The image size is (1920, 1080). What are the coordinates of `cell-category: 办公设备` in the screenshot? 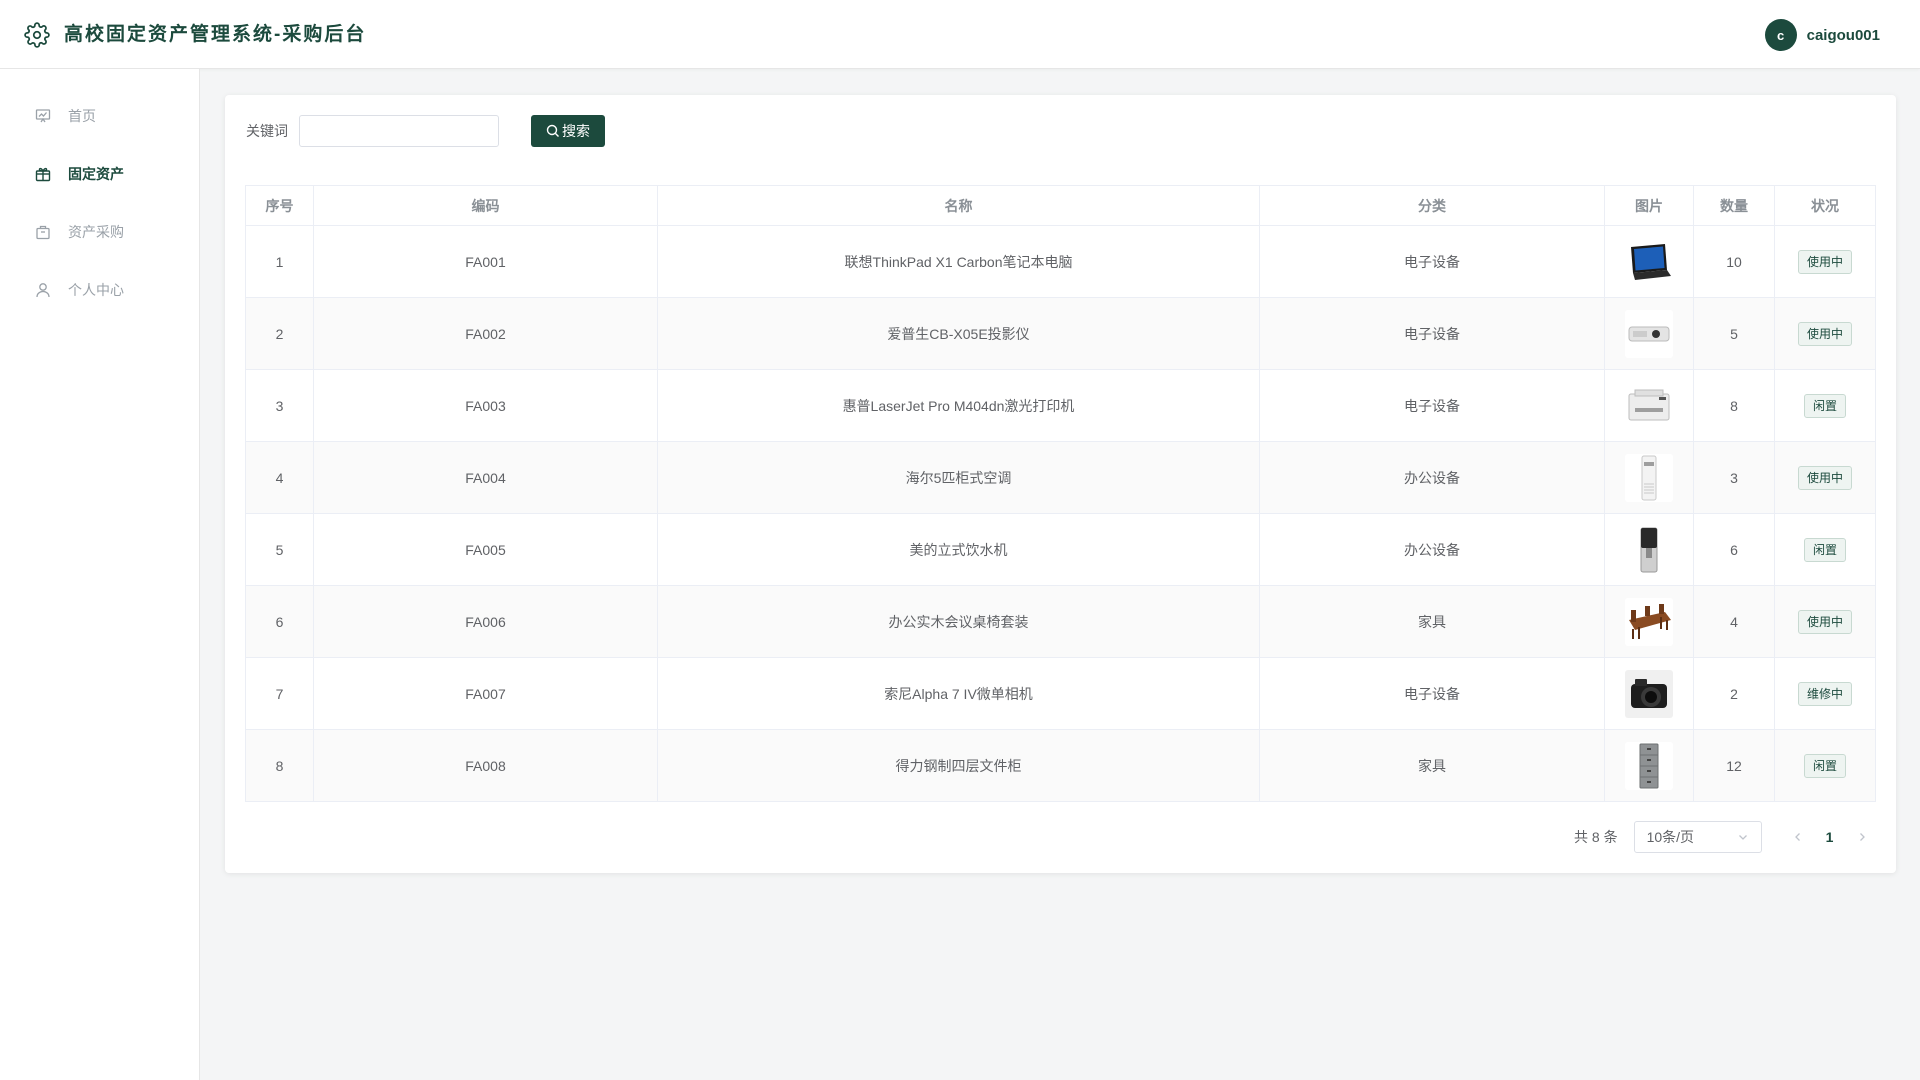 It's located at (1432, 549).